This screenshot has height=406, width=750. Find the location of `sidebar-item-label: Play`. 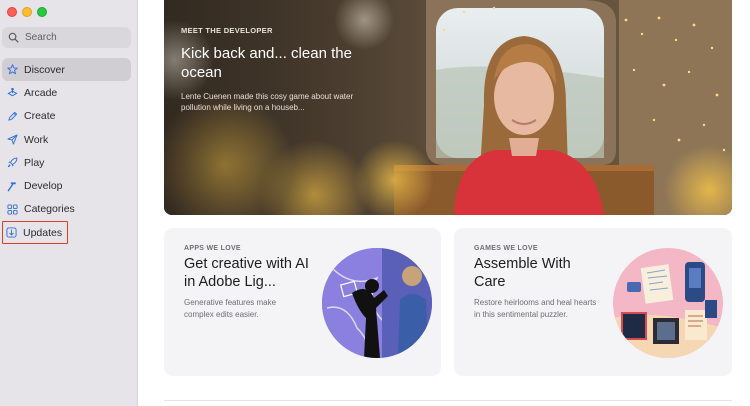

sidebar-item-label: Play is located at coordinates (34, 162).